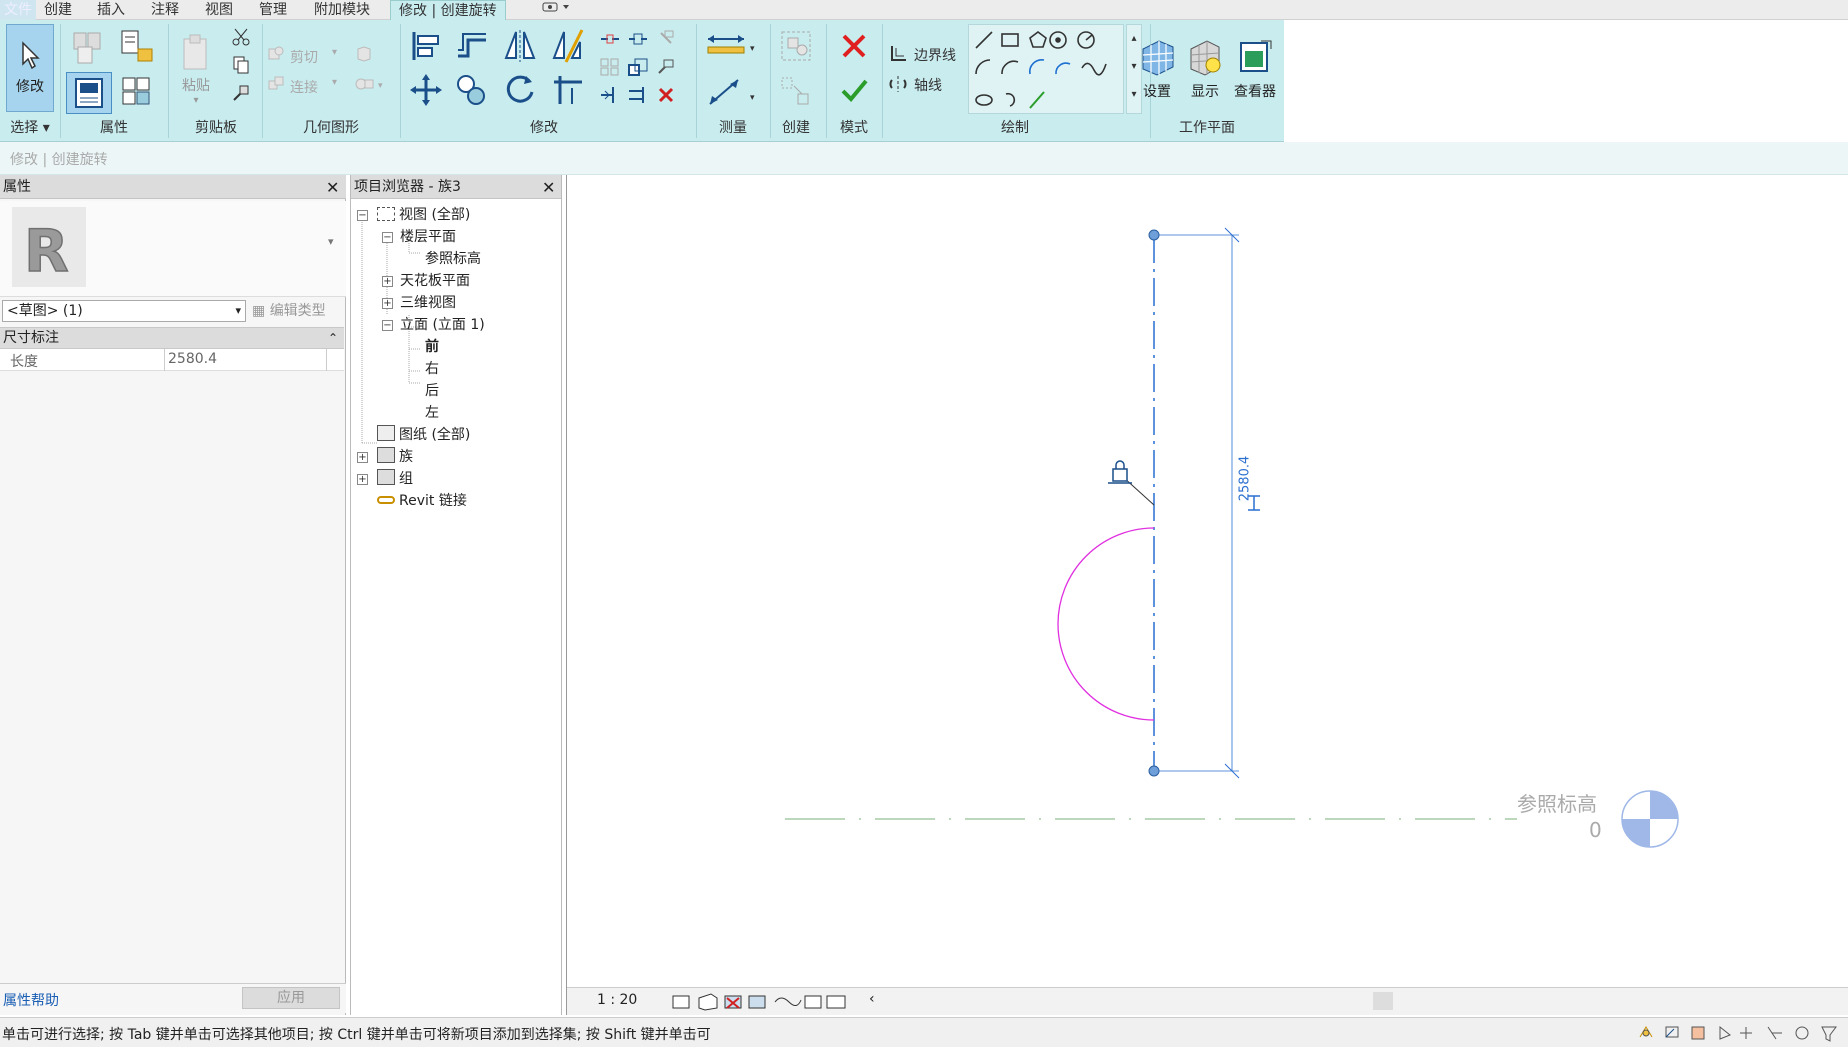  Describe the element at coordinates (333, 338) in the screenshot. I see `collapse-icon: ⌃` at that location.